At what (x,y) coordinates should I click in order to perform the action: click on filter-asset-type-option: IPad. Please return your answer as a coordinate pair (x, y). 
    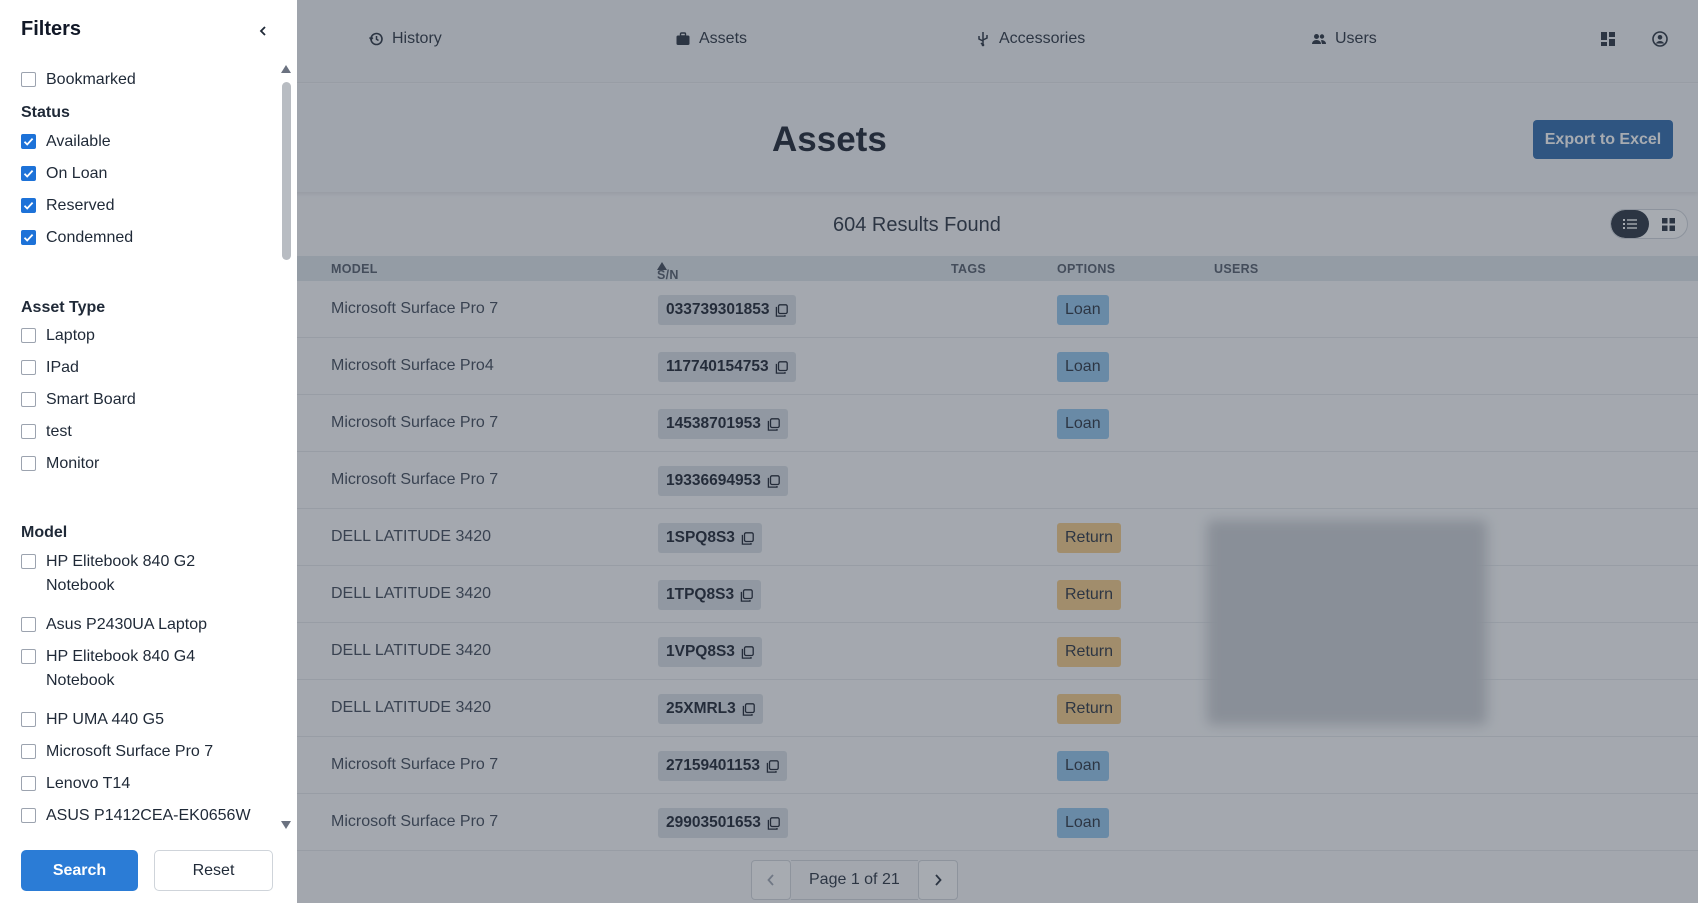
    Looking at the image, I should click on (141, 368).